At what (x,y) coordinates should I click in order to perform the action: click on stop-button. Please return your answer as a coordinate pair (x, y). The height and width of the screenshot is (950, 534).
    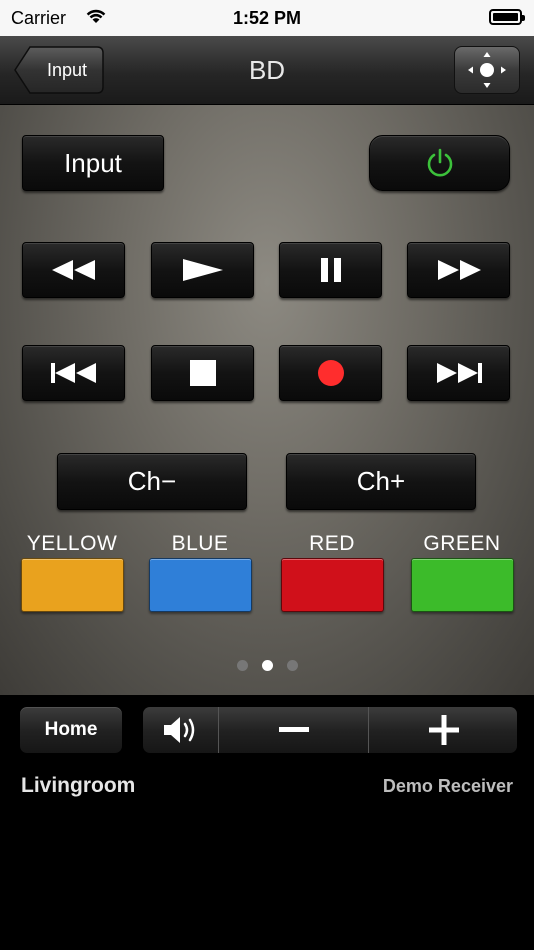
    Looking at the image, I should click on (202, 373).